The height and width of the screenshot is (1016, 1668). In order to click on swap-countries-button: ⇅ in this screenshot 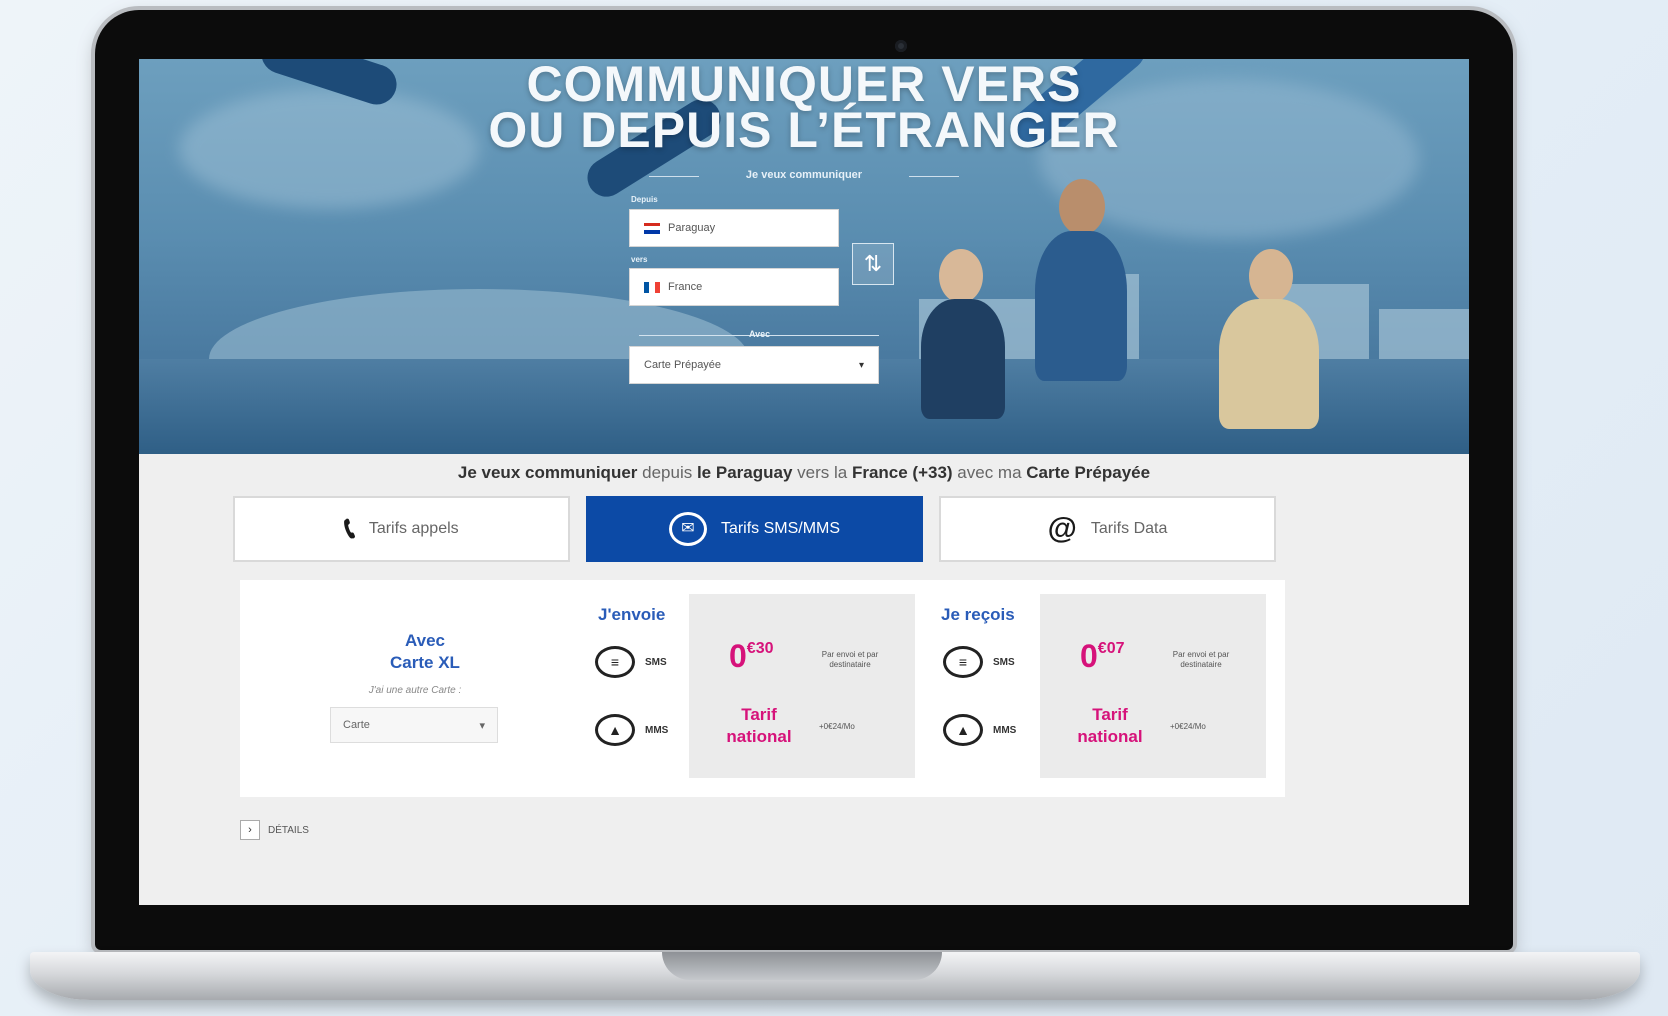, I will do `click(873, 264)`.